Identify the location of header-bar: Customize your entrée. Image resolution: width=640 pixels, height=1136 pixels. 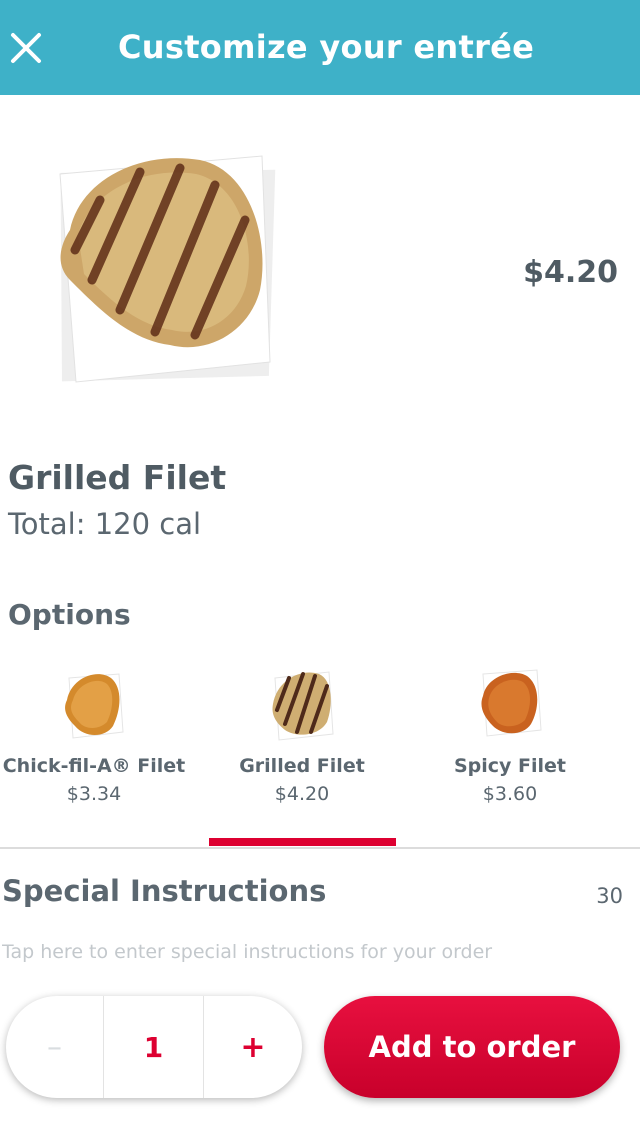
(320, 47).